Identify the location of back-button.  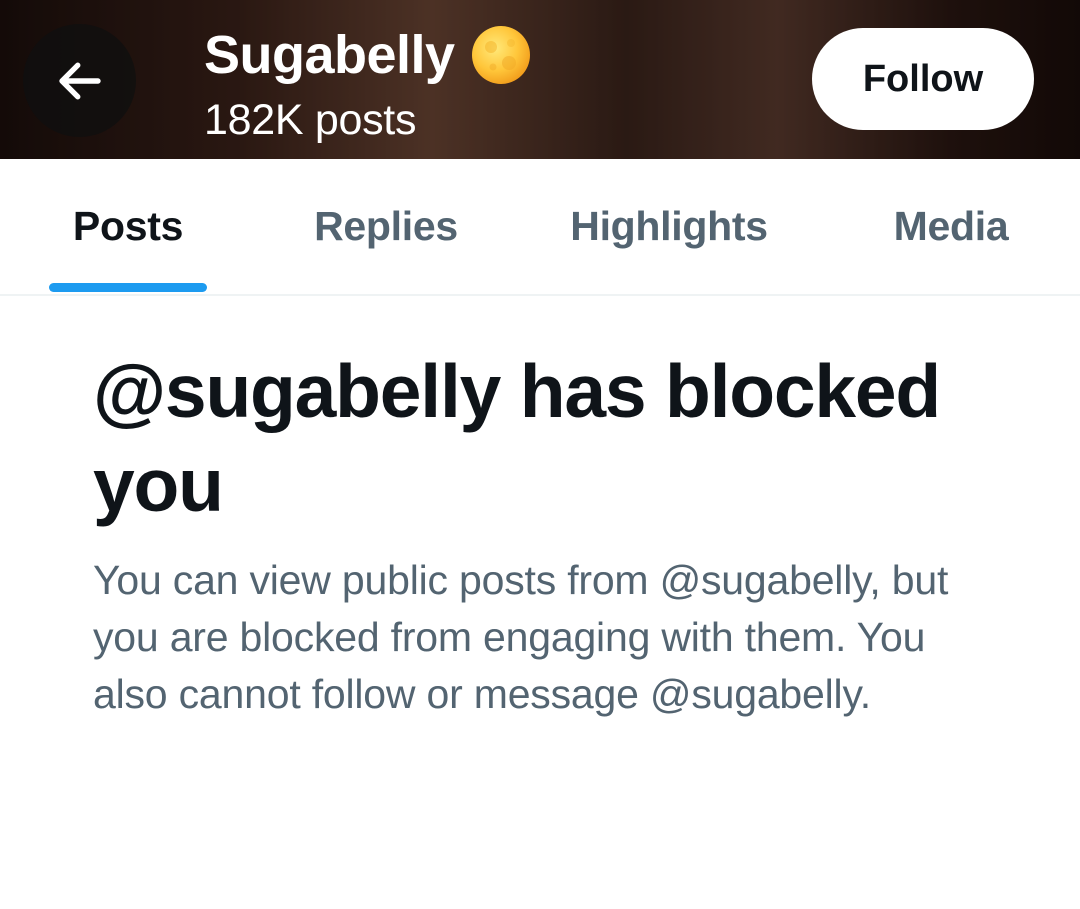
(79, 80).